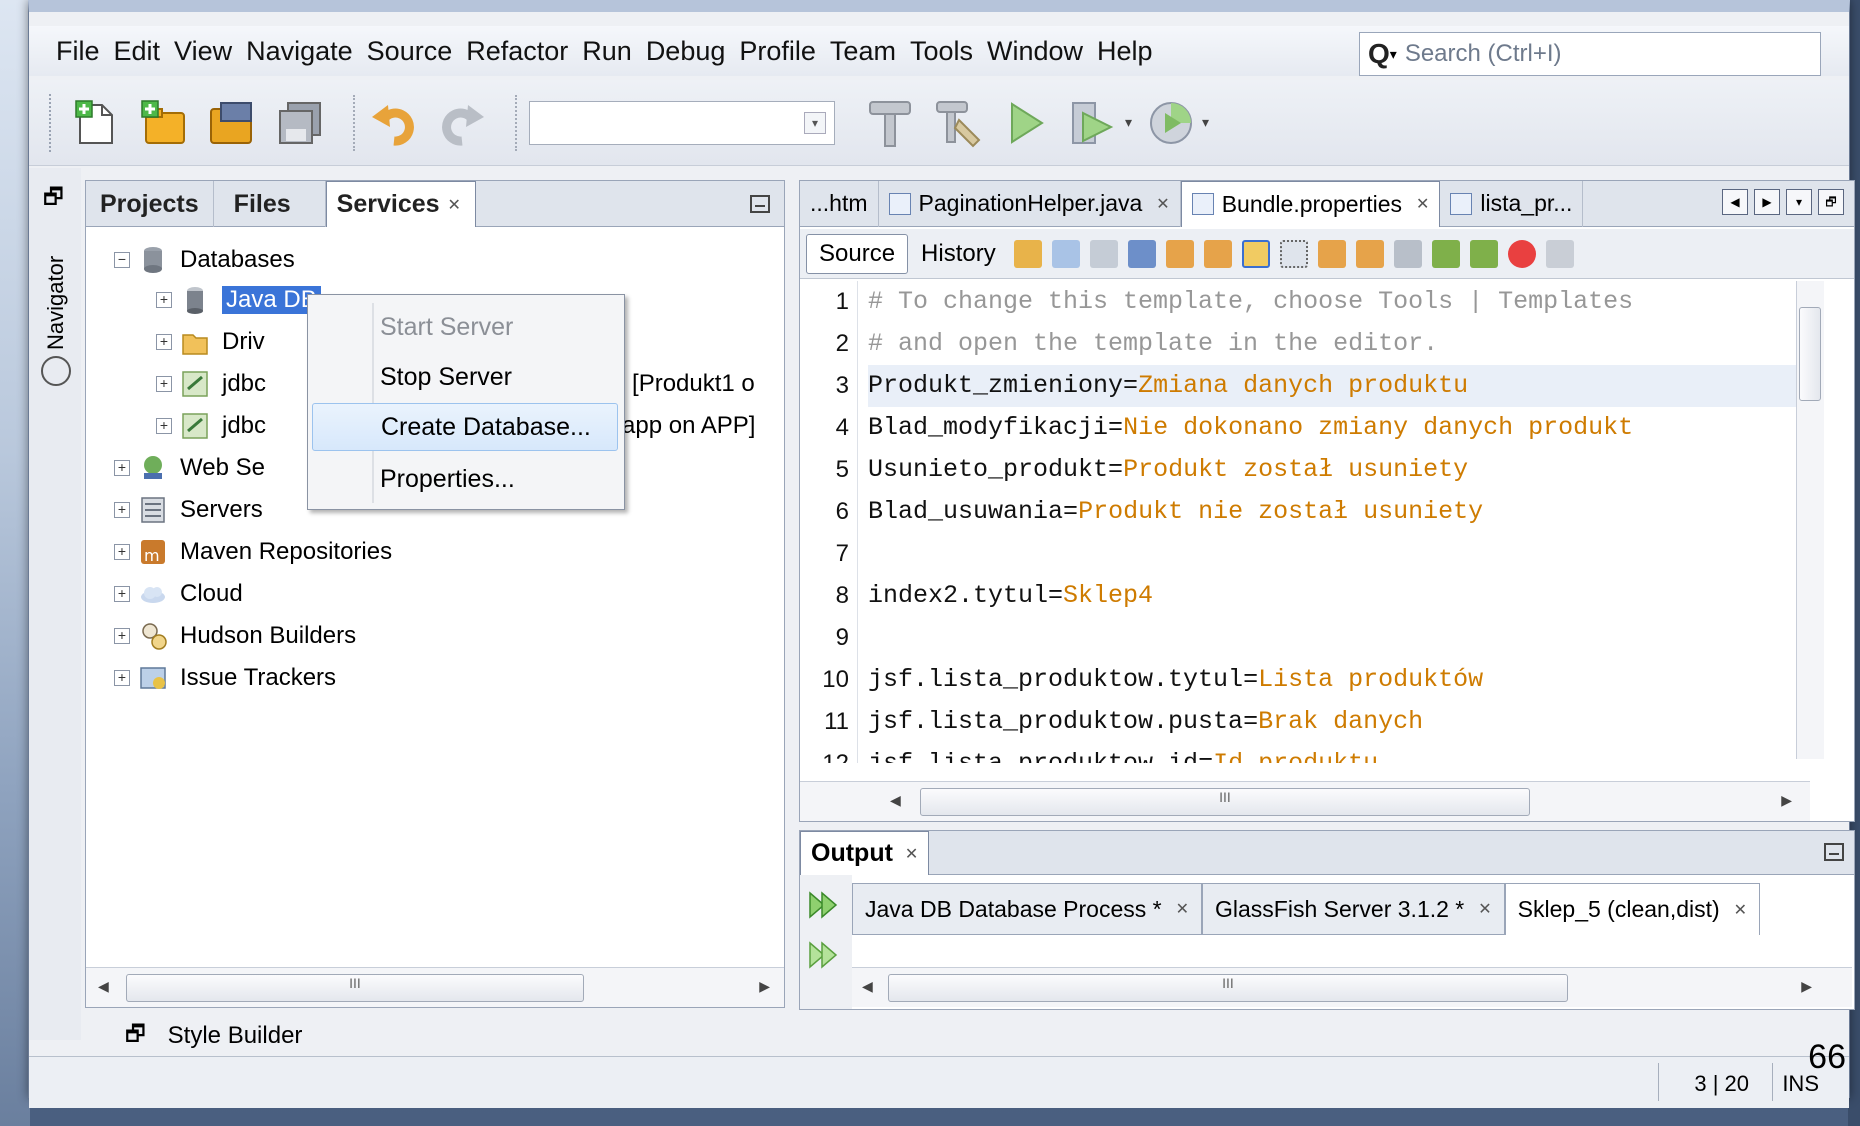 Image resolution: width=1860 pixels, height=1126 pixels. What do you see at coordinates (890, 123) in the screenshot?
I see `build-icon` at bounding box center [890, 123].